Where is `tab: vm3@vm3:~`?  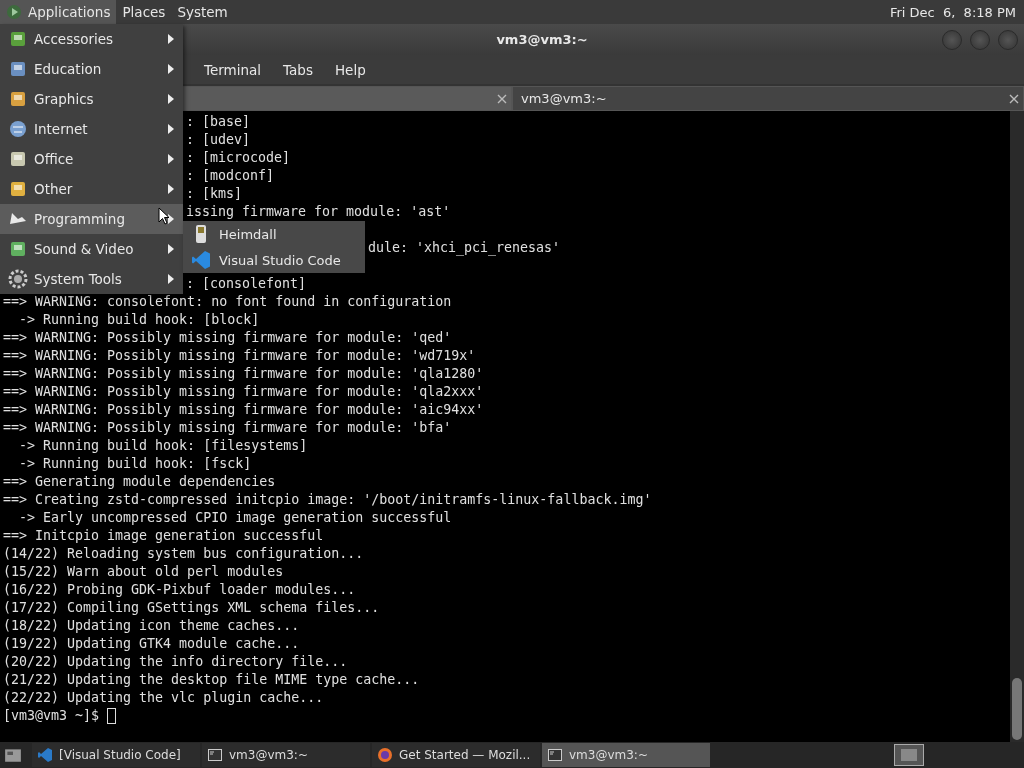 tab: vm3@vm3:~ is located at coordinates (768, 98).